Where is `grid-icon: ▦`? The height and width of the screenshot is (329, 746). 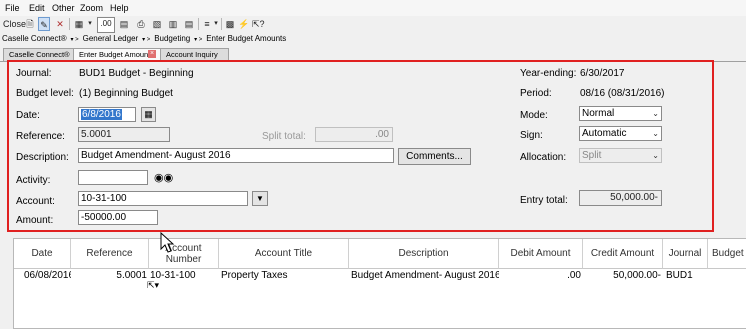
grid-icon: ▦ is located at coordinates (79, 24).